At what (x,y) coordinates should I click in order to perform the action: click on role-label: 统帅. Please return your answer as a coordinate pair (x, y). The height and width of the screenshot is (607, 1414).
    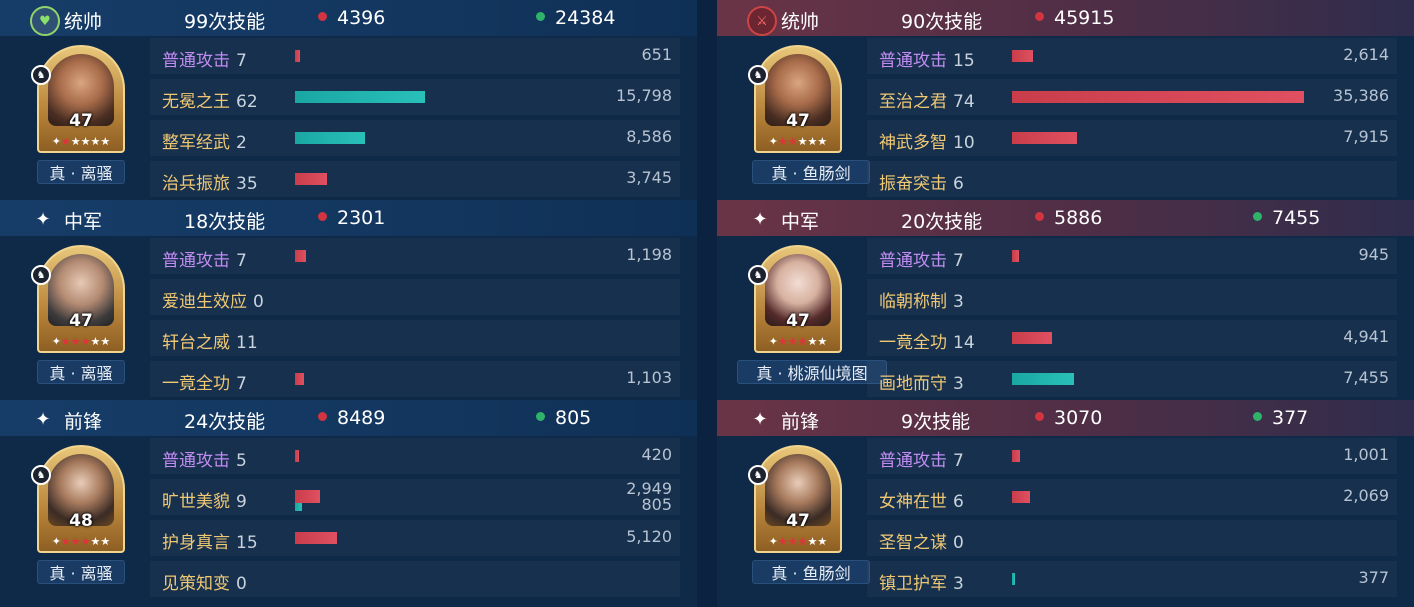
    Looking at the image, I should click on (800, 22).